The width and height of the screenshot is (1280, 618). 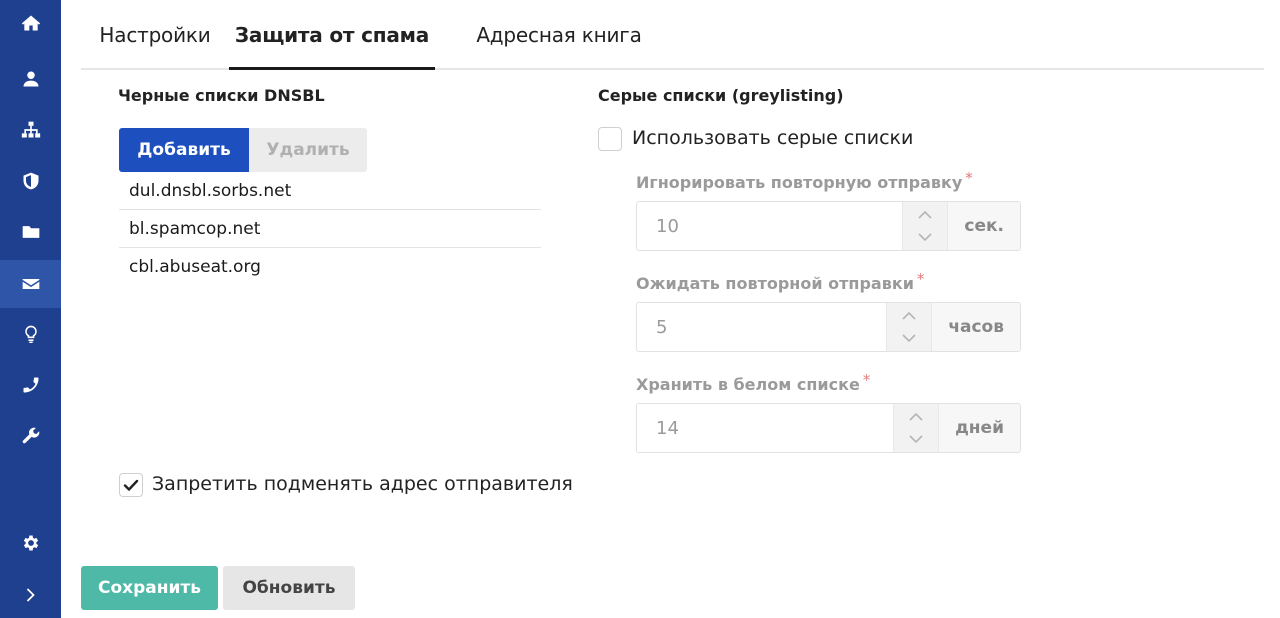 I want to click on wrench-icon, so click(x=30, y=435).